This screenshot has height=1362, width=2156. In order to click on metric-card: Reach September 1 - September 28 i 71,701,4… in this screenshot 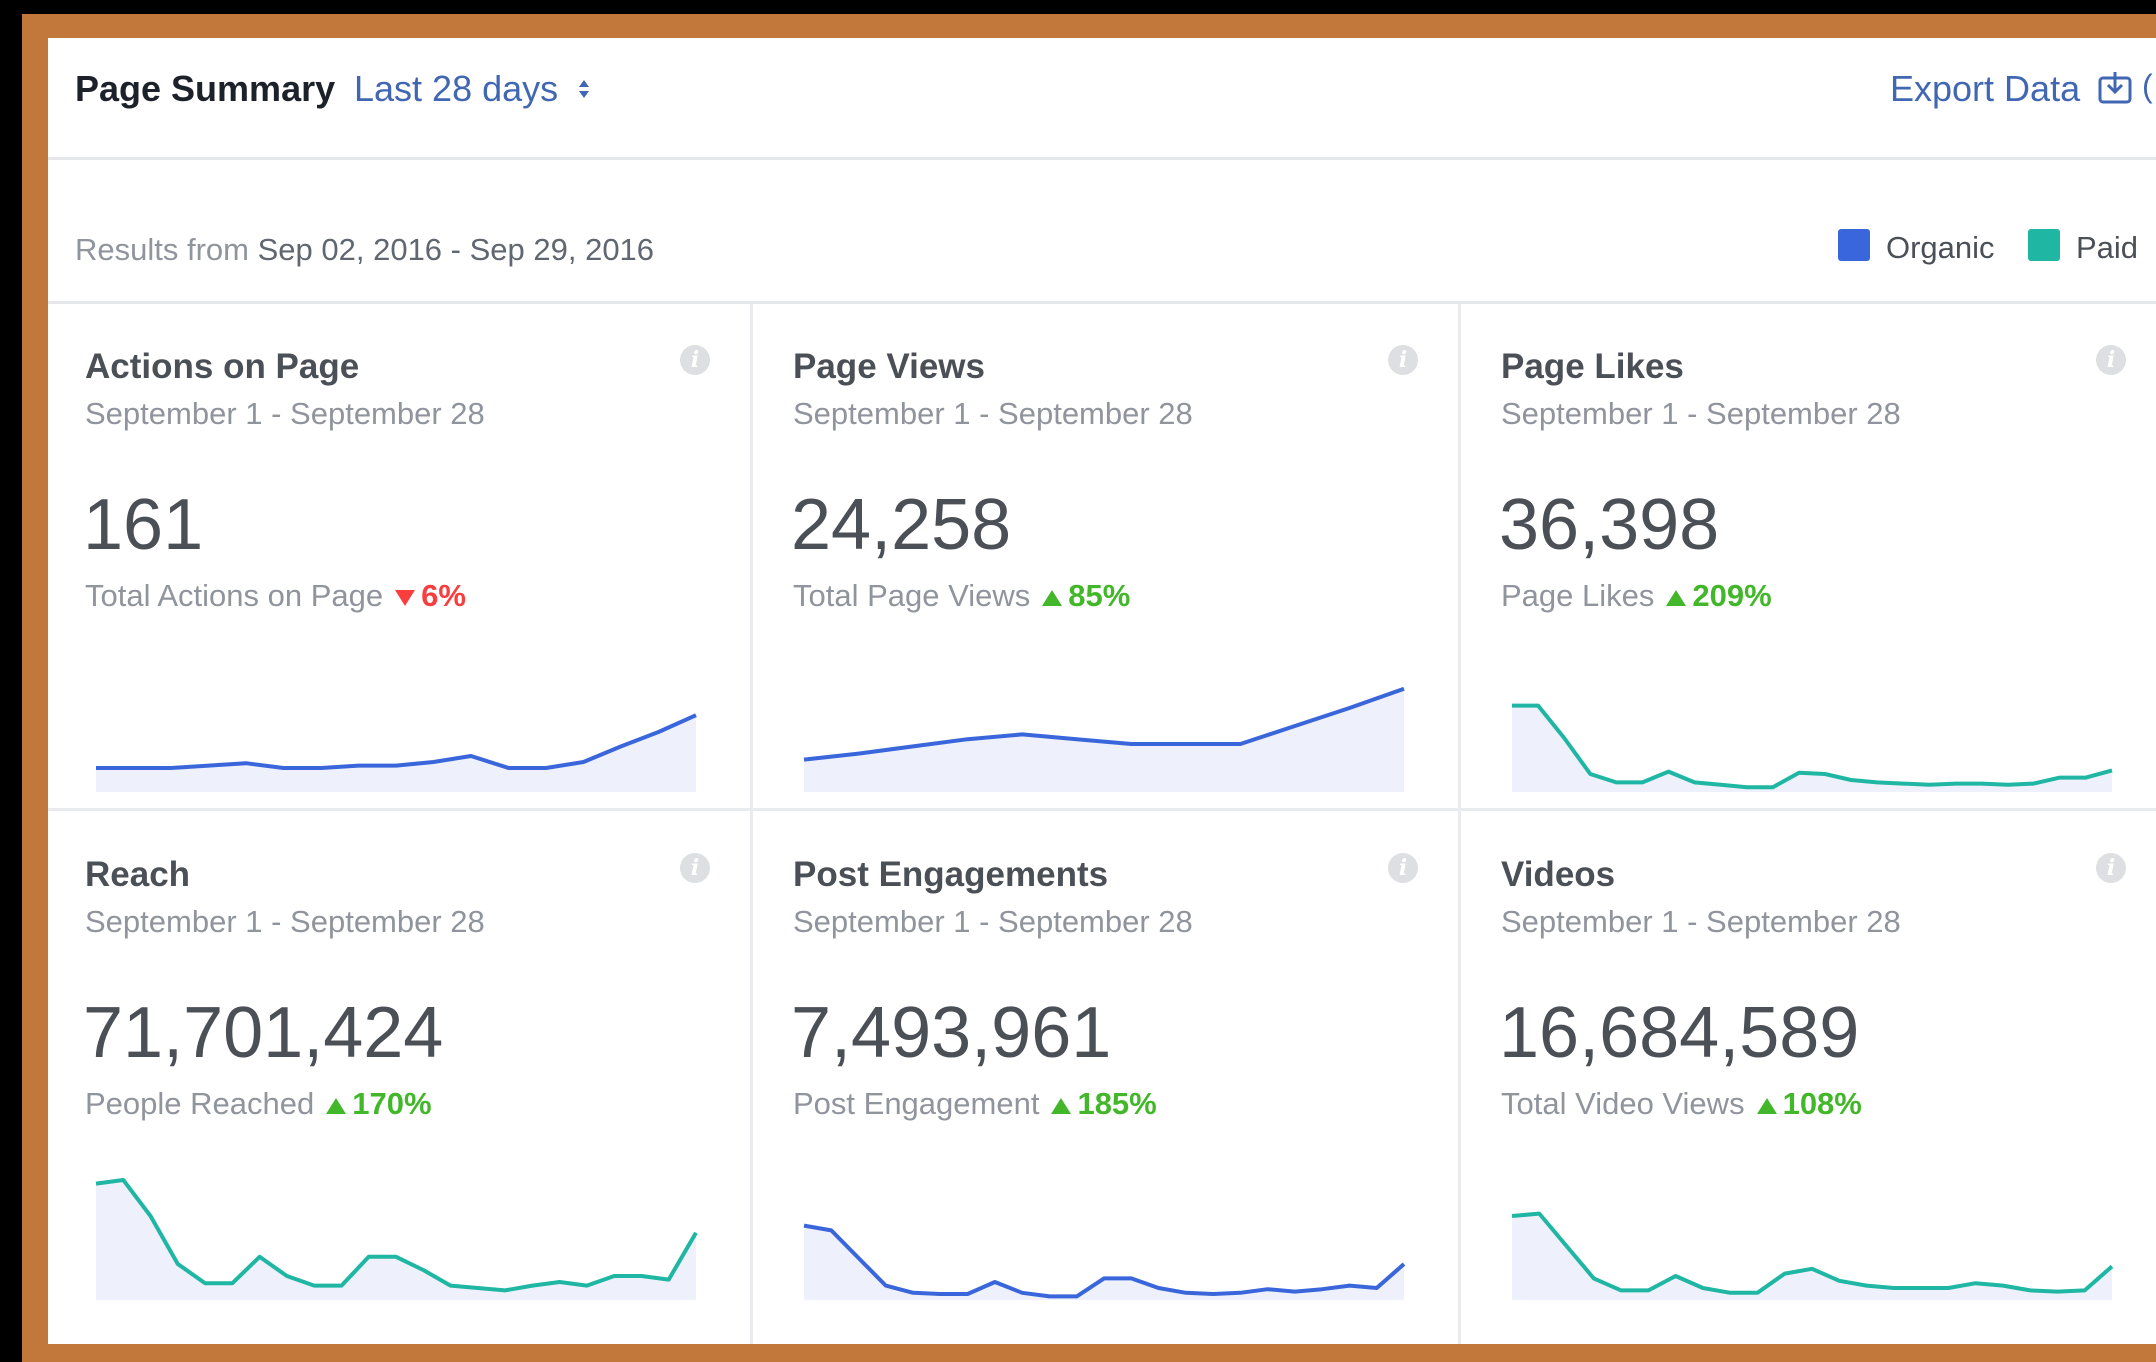, I will do `click(398, 1078)`.